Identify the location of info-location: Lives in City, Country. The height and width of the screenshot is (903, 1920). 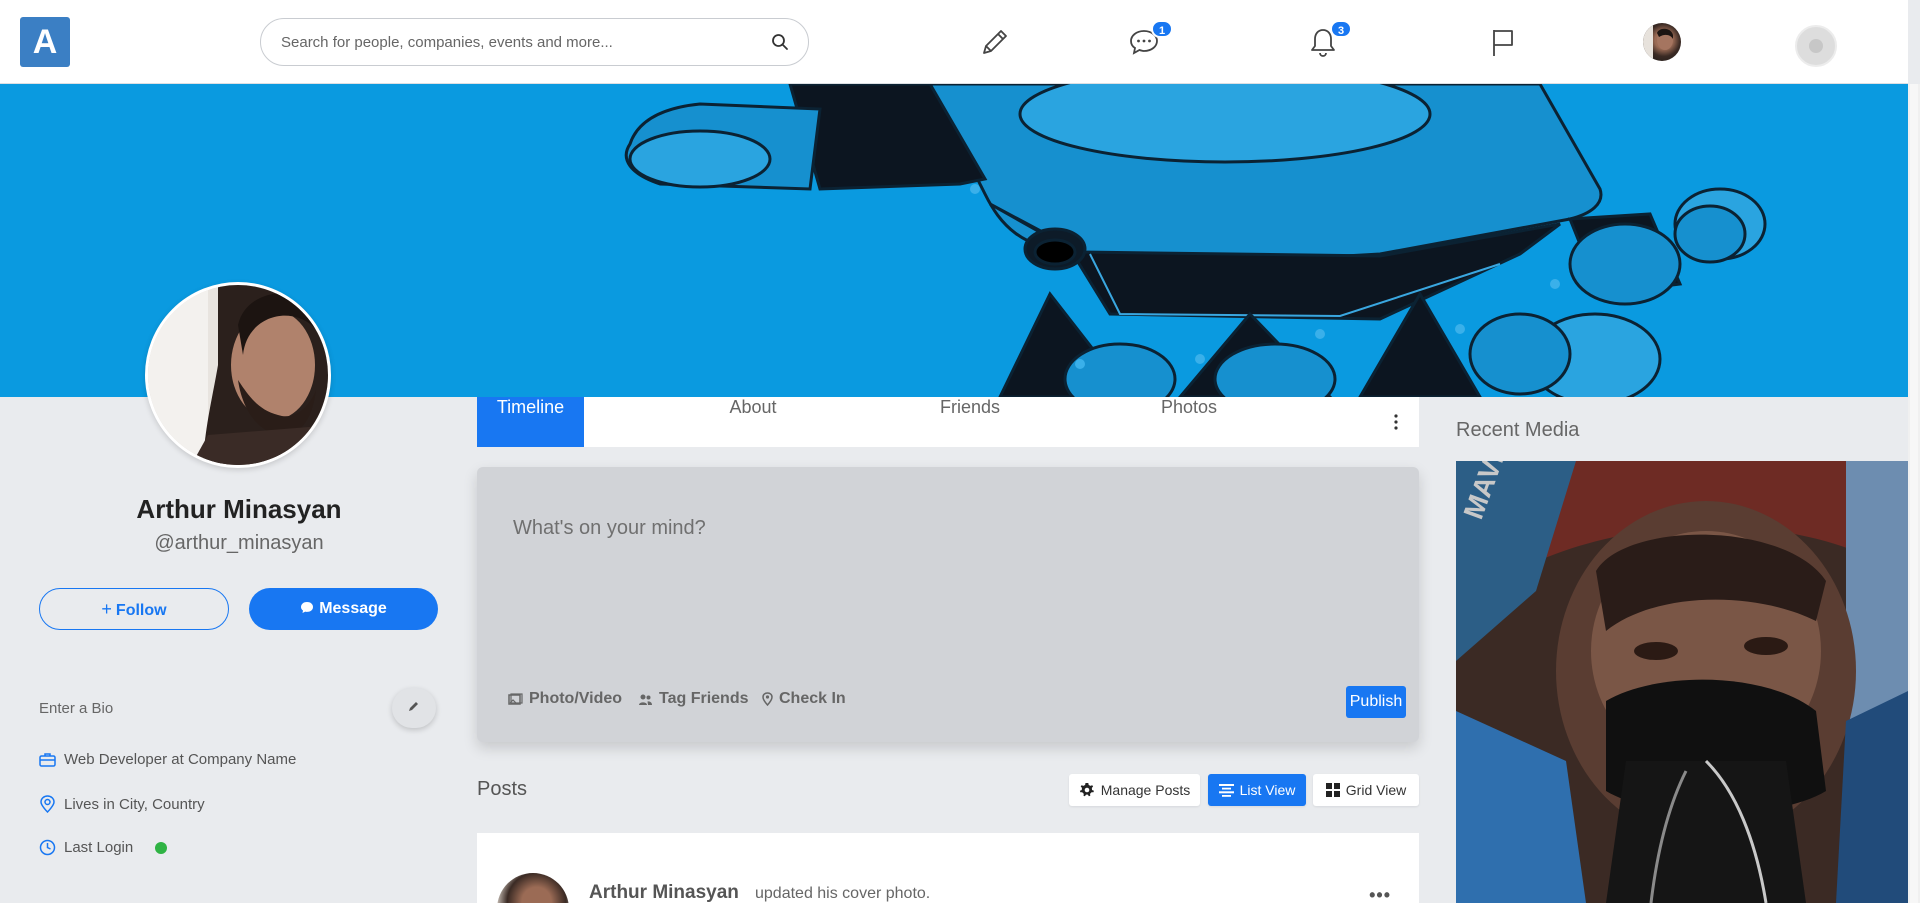
(122, 804).